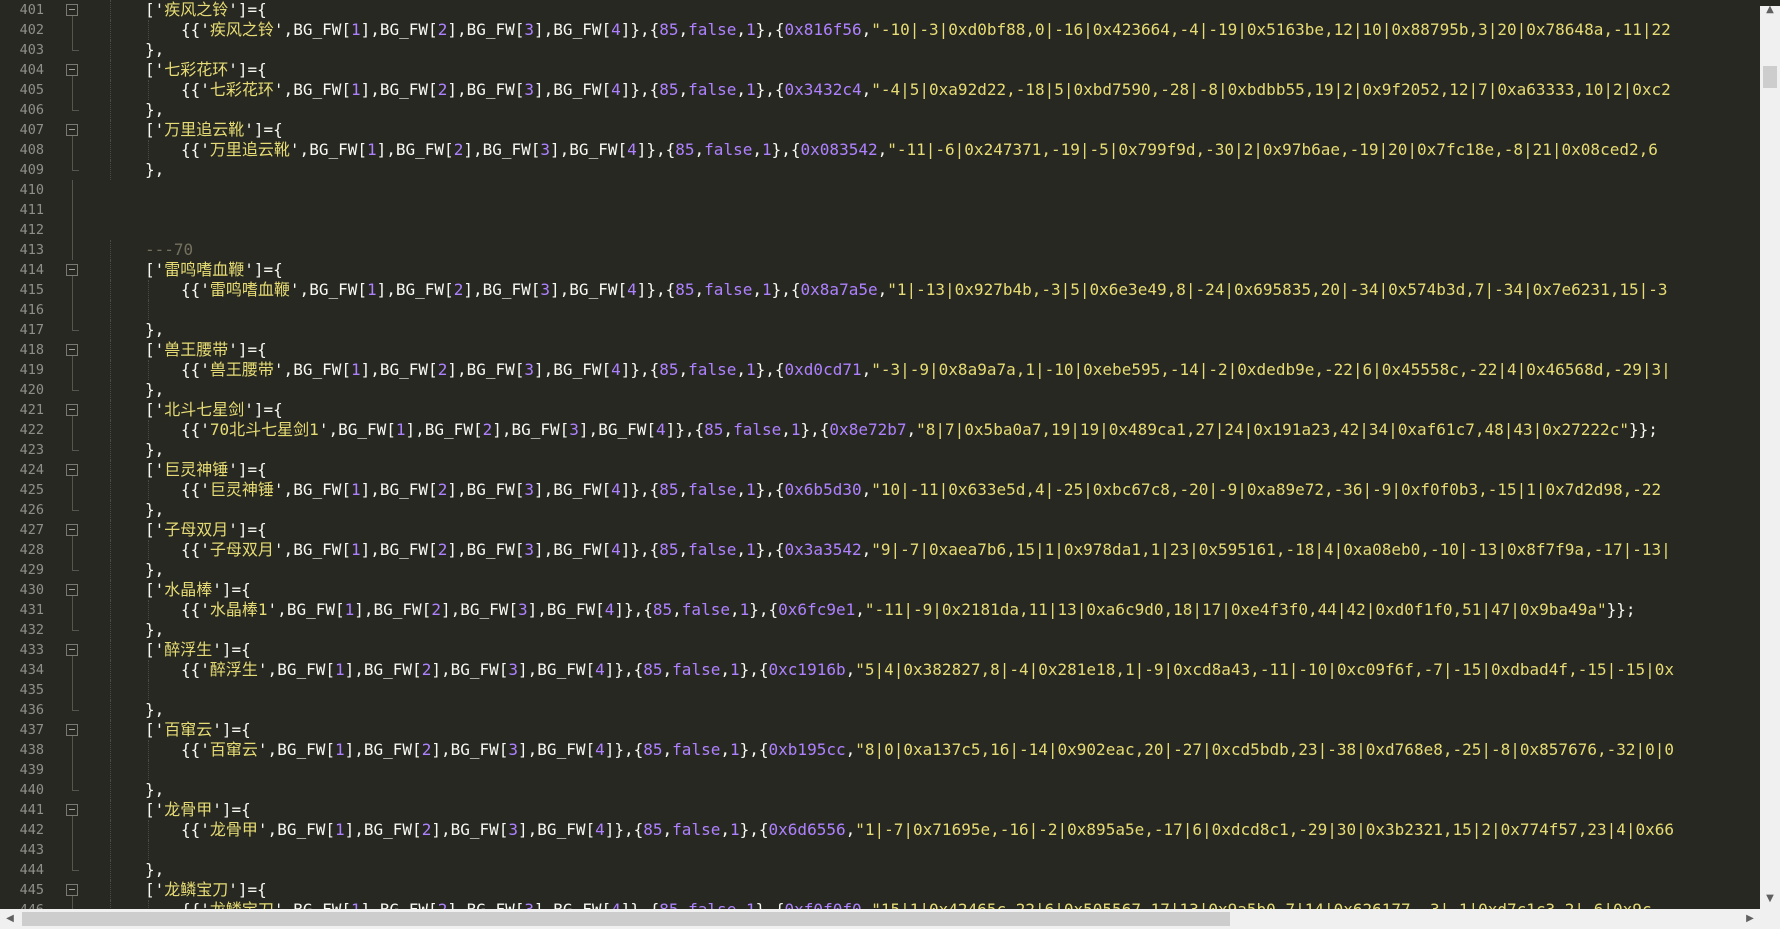 This screenshot has height=929, width=1780. I want to click on code-text: ['醉浮生']={, so click(198, 650).